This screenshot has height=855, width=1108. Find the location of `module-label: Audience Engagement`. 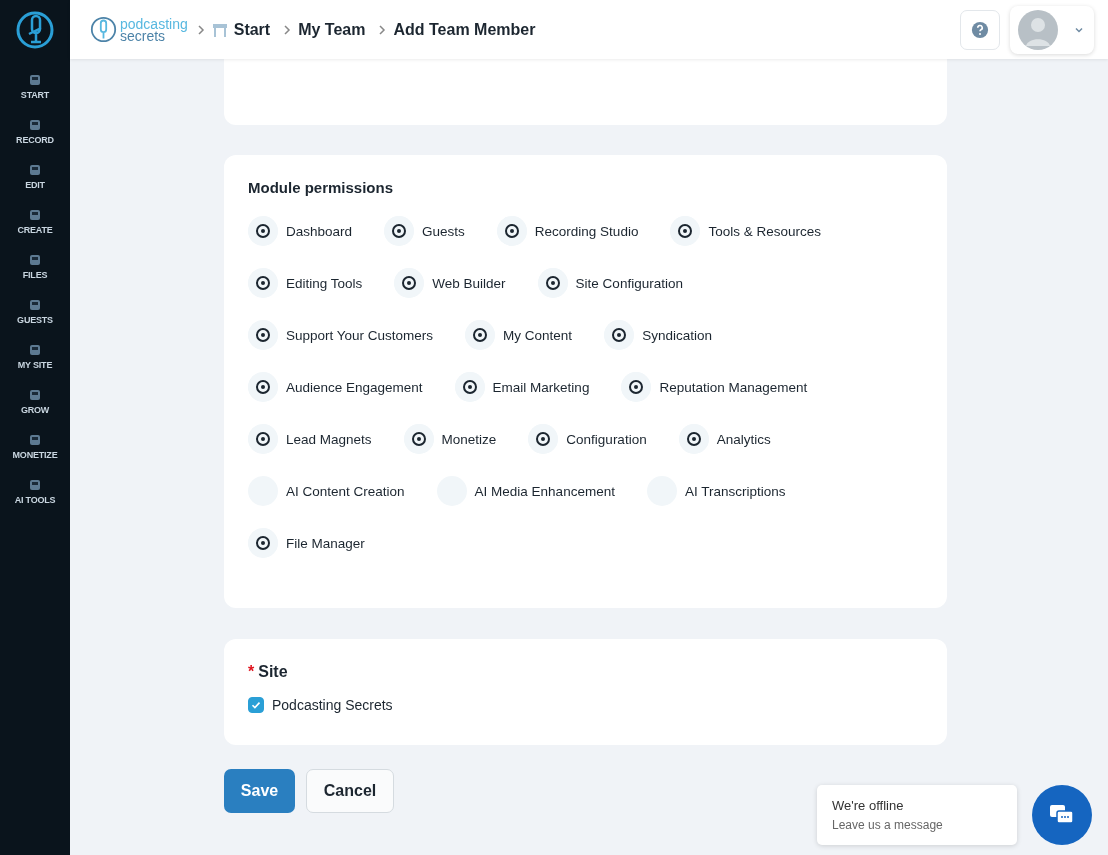

module-label: Audience Engagement is located at coordinates (354, 387).